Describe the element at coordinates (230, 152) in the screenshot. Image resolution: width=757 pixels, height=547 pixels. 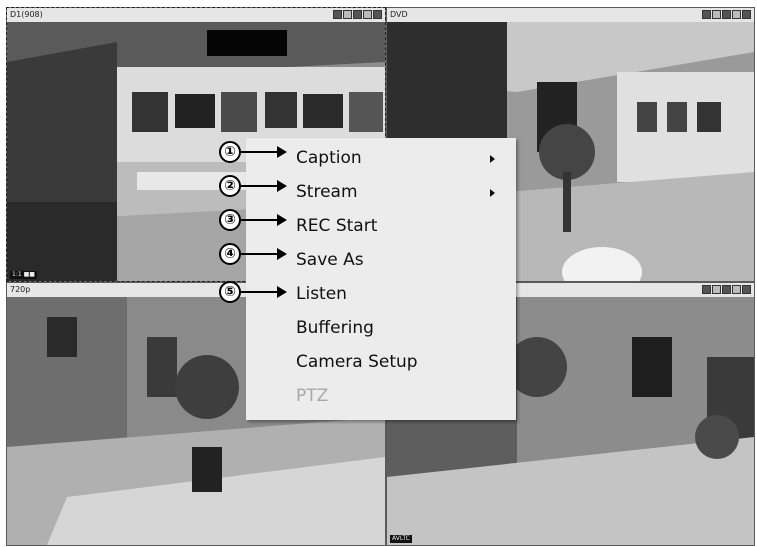
I see `callout-1-number: ①` at that location.